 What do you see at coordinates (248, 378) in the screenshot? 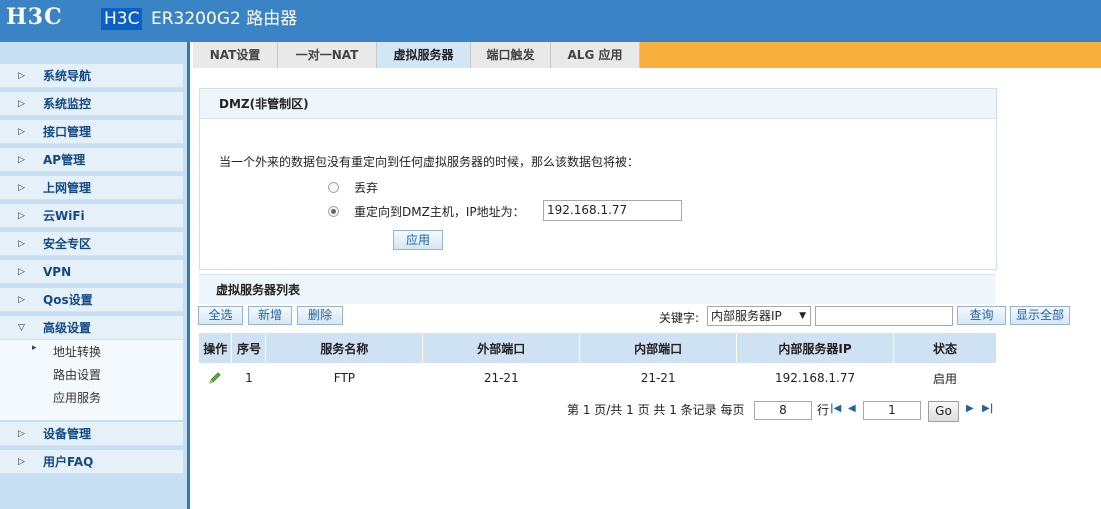
I see `row-index: 1` at bounding box center [248, 378].